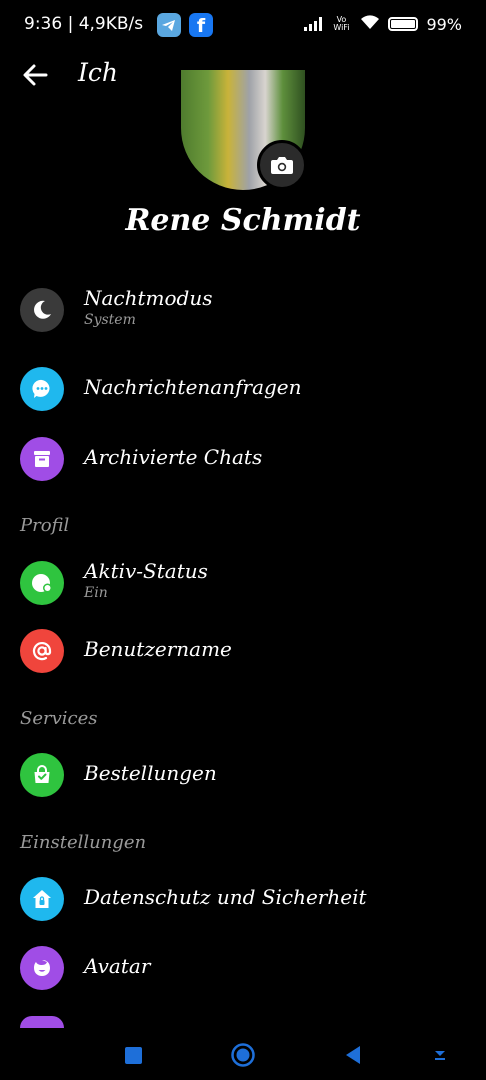 The height and width of the screenshot is (1080, 486). Describe the element at coordinates (158, 649) in the screenshot. I see `menu-item-label: Benutzername` at that location.